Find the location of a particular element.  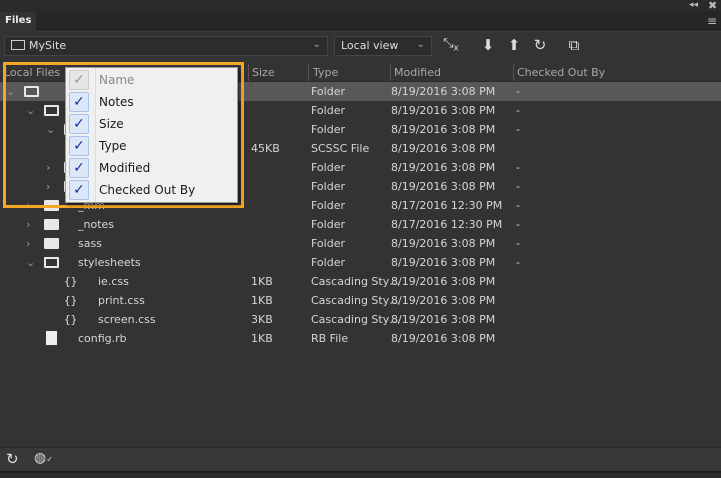

col-size: Size is located at coordinates (263, 72).